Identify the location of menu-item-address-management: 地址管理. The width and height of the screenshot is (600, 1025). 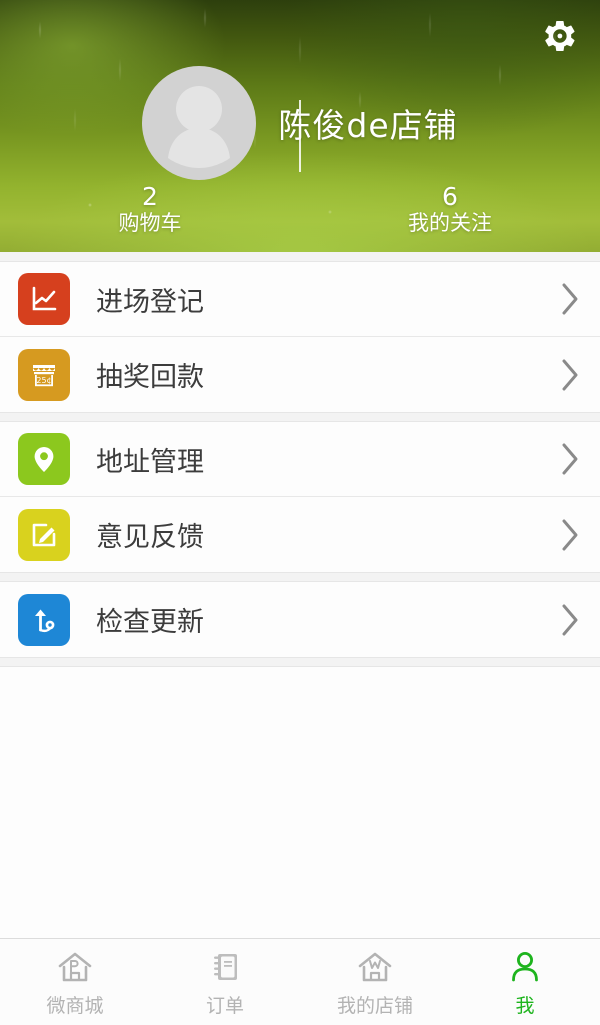
(300, 459).